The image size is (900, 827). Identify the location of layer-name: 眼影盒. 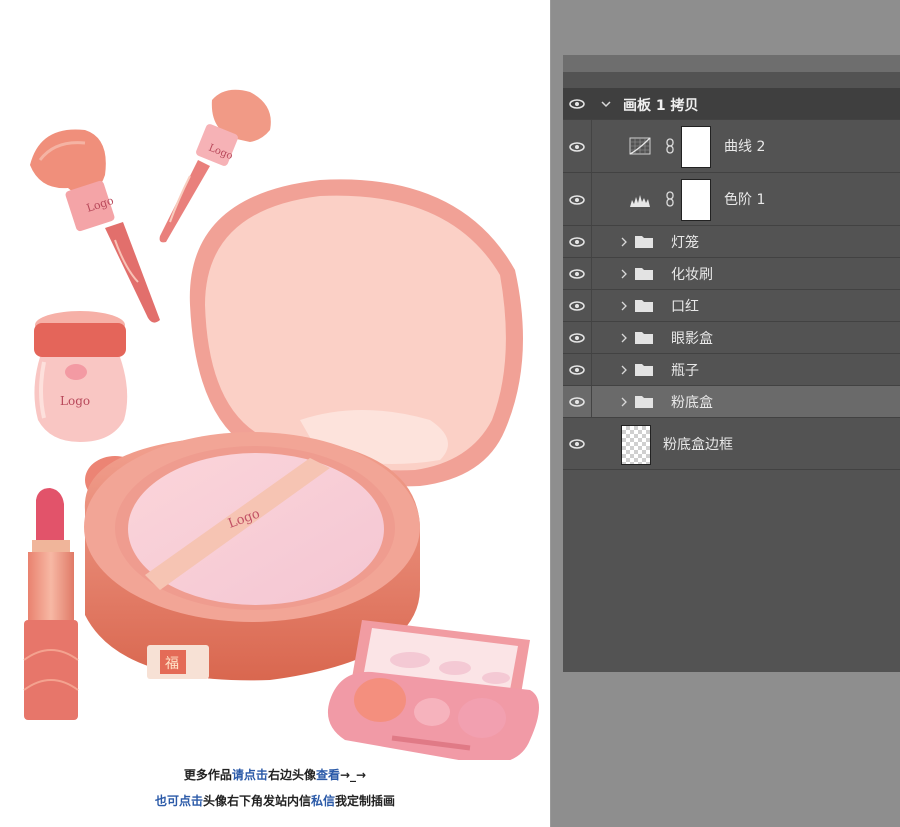
(692, 339).